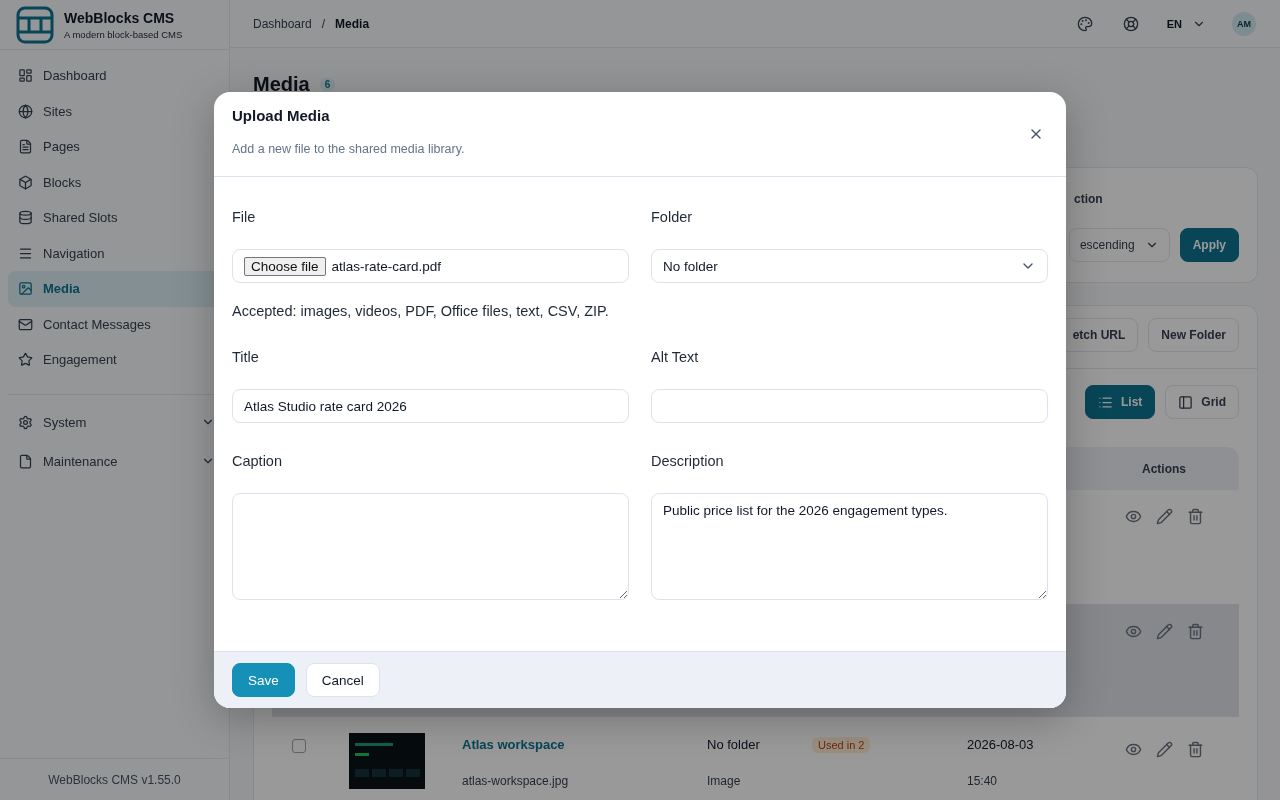 The width and height of the screenshot is (1280, 800). Describe the element at coordinates (688, 462) in the screenshot. I see `field-label: Description` at that location.